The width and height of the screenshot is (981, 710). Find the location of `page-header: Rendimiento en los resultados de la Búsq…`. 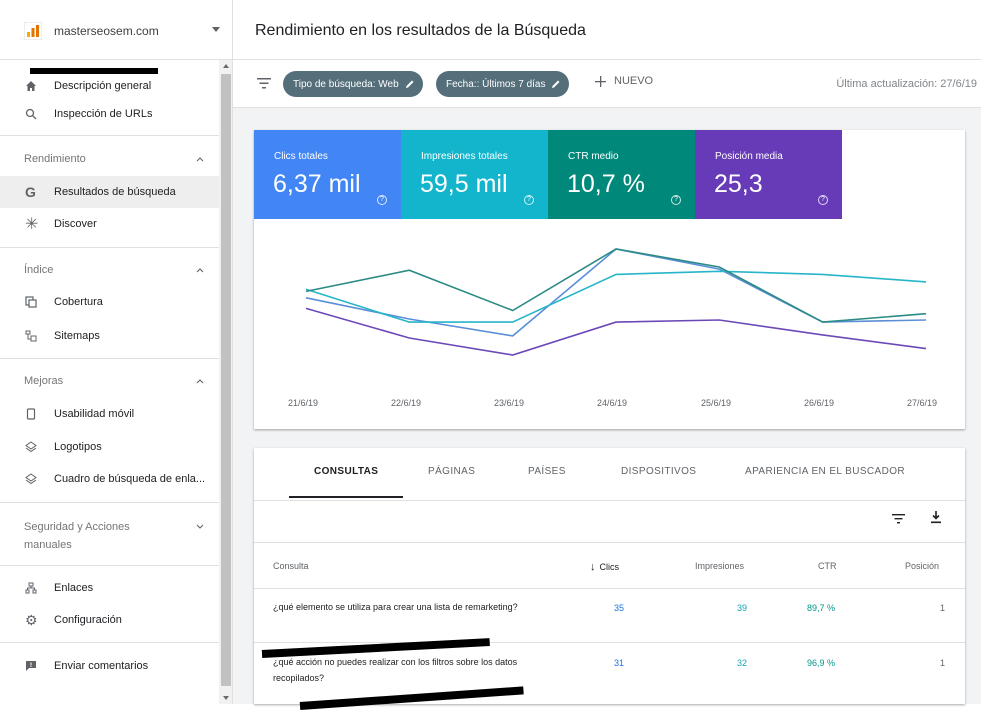

page-header: Rendimiento en los resultados de la Búsq… is located at coordinates (607, 30).